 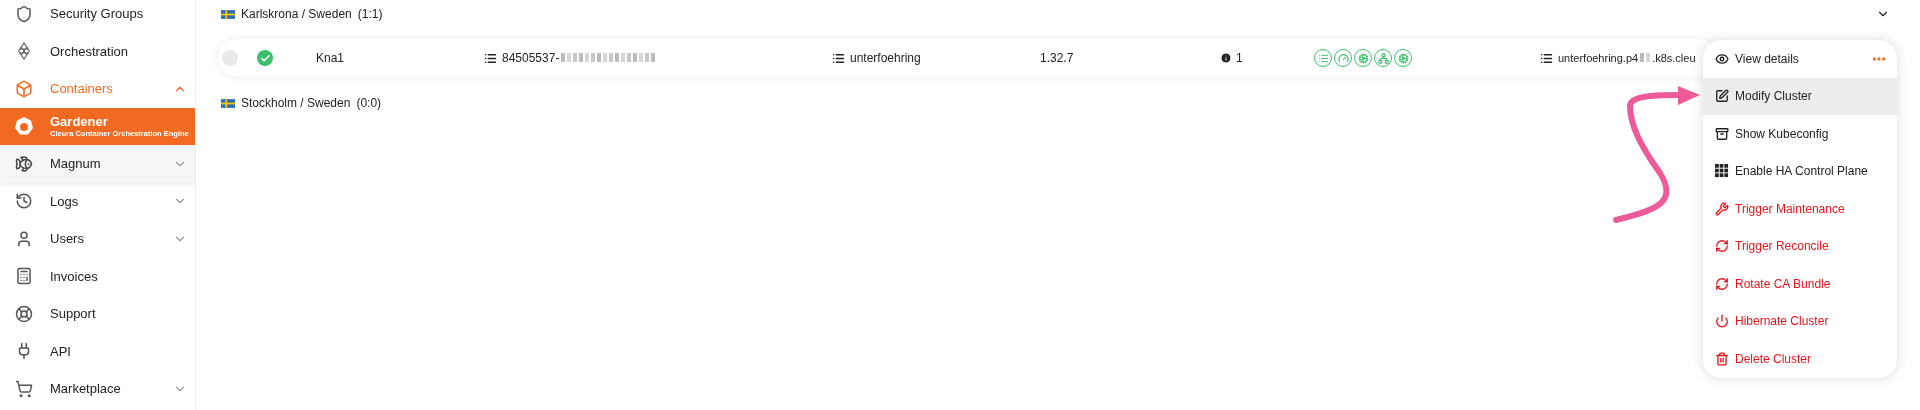 What do you see at coordinates (370, 14) in the screenshot?
I see `region-count: (1:1)` at bounding box center [370, 14].